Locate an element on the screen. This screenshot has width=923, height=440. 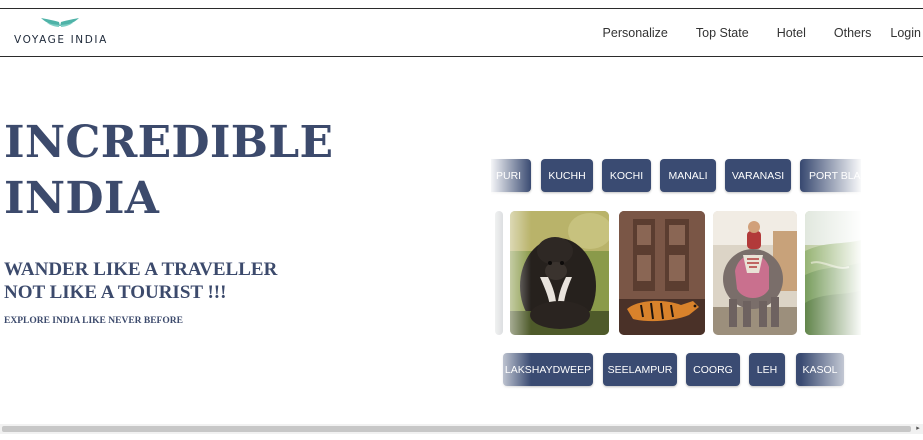
hero-title: INCREDIBLE INDIA is located at coordinates (174, 171).